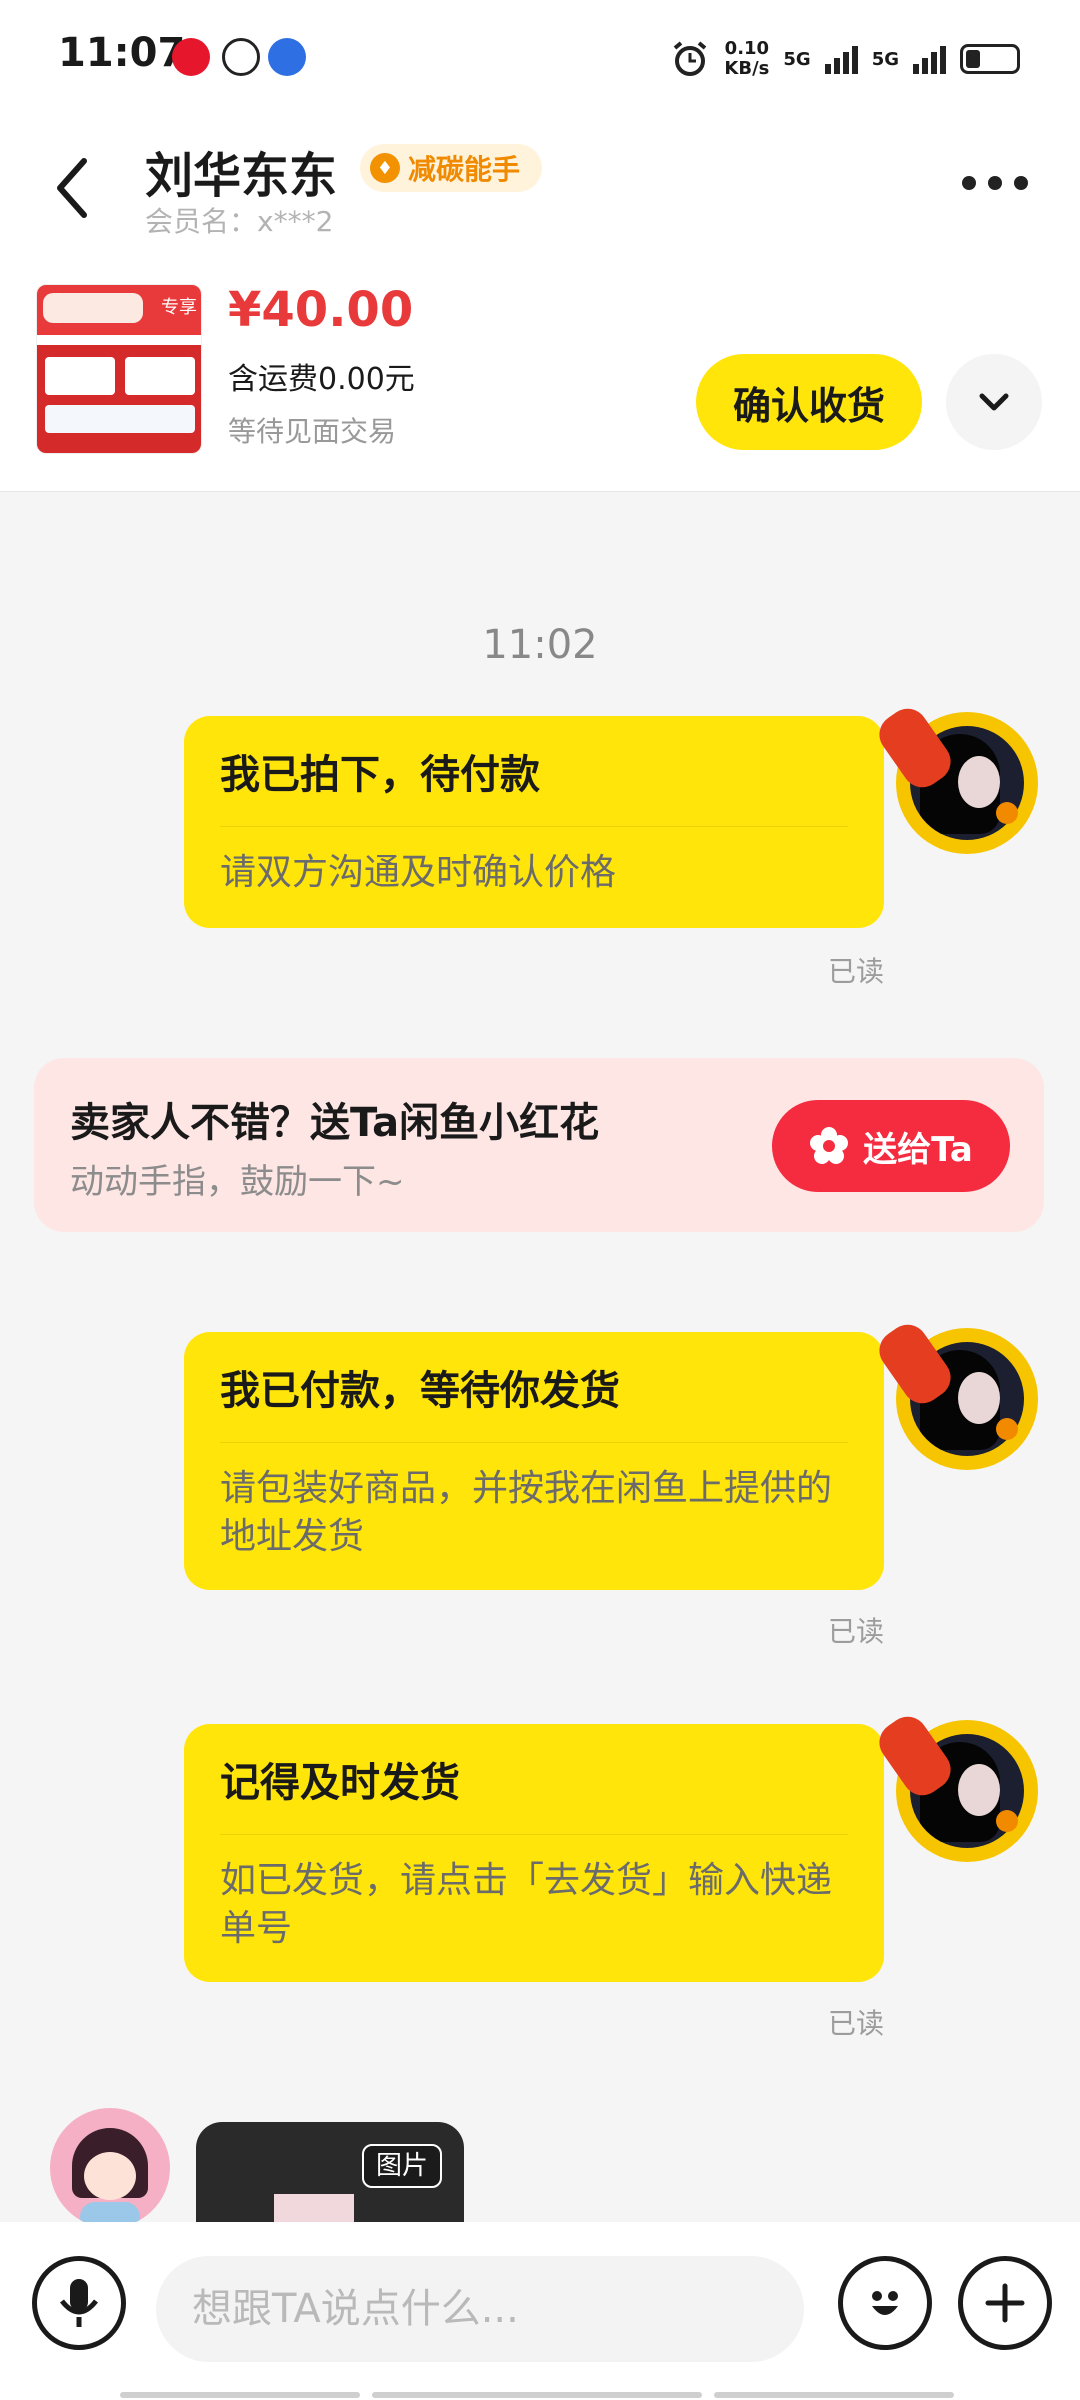  I want to click on message-title: 我已付款，等待你发货, so click(534, 1400).